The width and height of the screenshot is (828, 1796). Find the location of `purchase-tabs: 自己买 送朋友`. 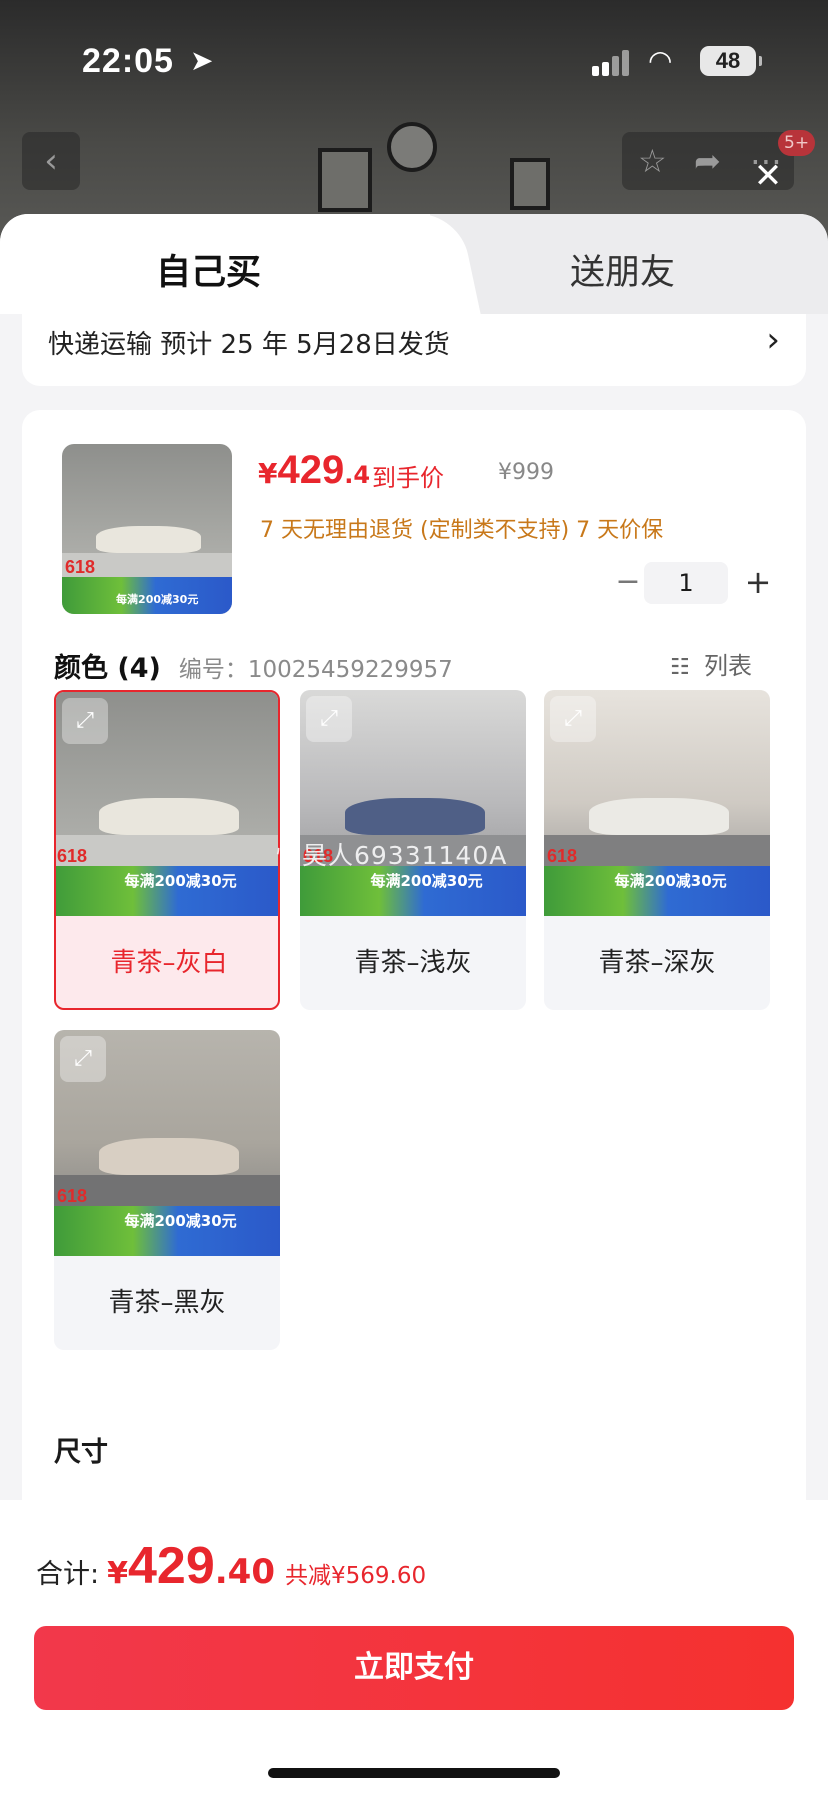

purchase-tabs: 自己买 送朋友 is located at coordinates (414, 264).